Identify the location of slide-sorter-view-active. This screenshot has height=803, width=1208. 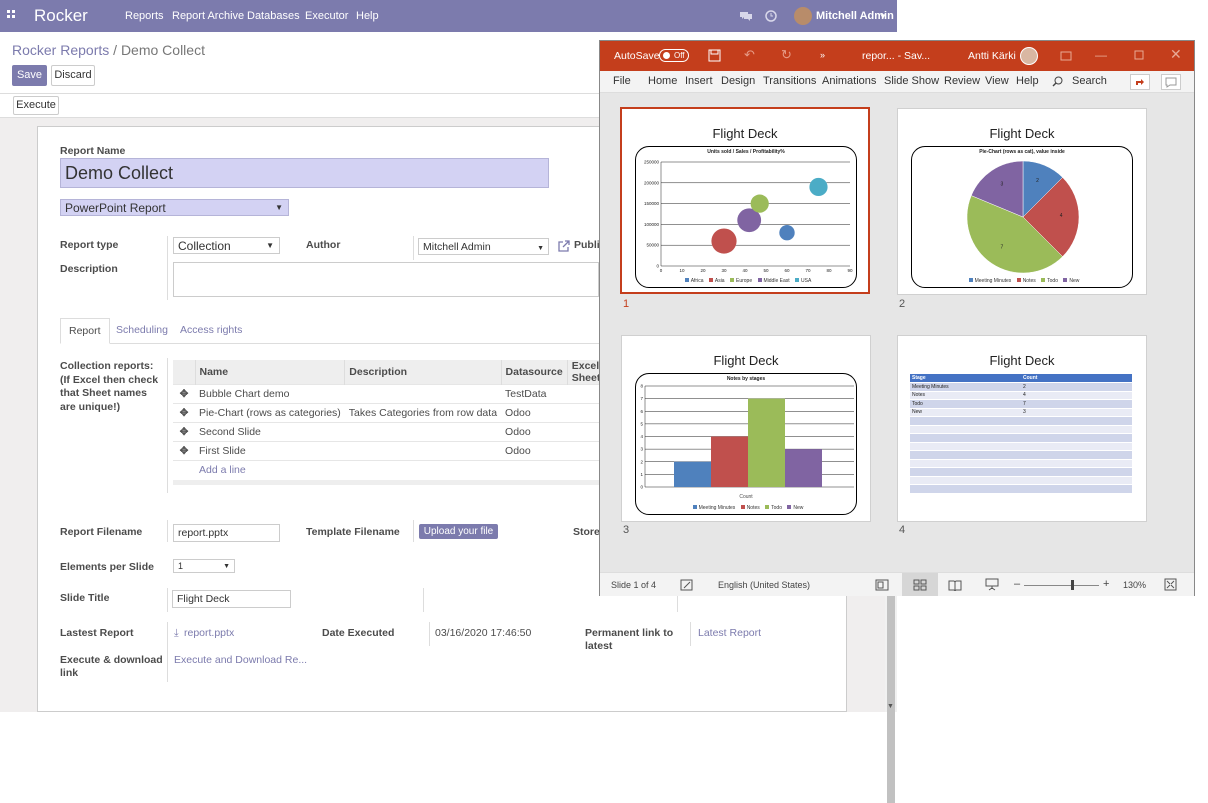
(920, 584).